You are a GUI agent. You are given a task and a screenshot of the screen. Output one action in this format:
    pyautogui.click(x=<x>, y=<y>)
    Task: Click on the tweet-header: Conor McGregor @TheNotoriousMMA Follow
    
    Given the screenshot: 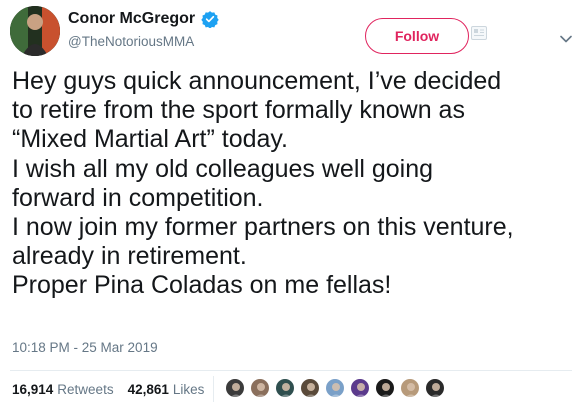 What is the action you would take?
    pyautogui.click(x=291, y=34)
    